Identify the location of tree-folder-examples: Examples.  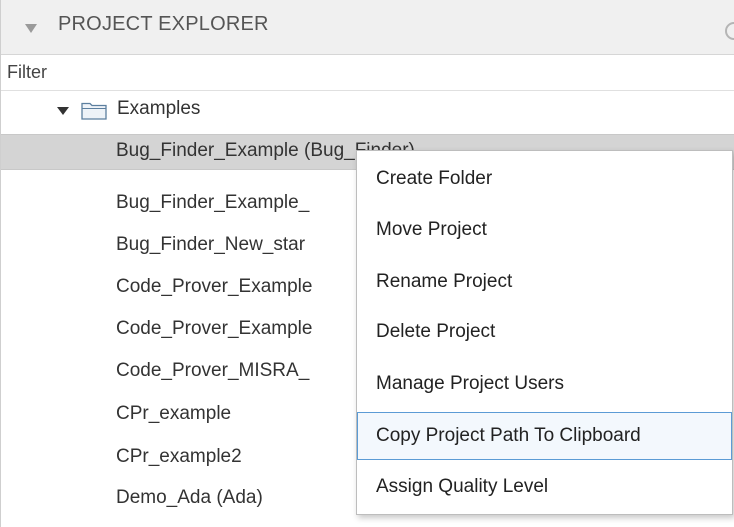
(367, 110).